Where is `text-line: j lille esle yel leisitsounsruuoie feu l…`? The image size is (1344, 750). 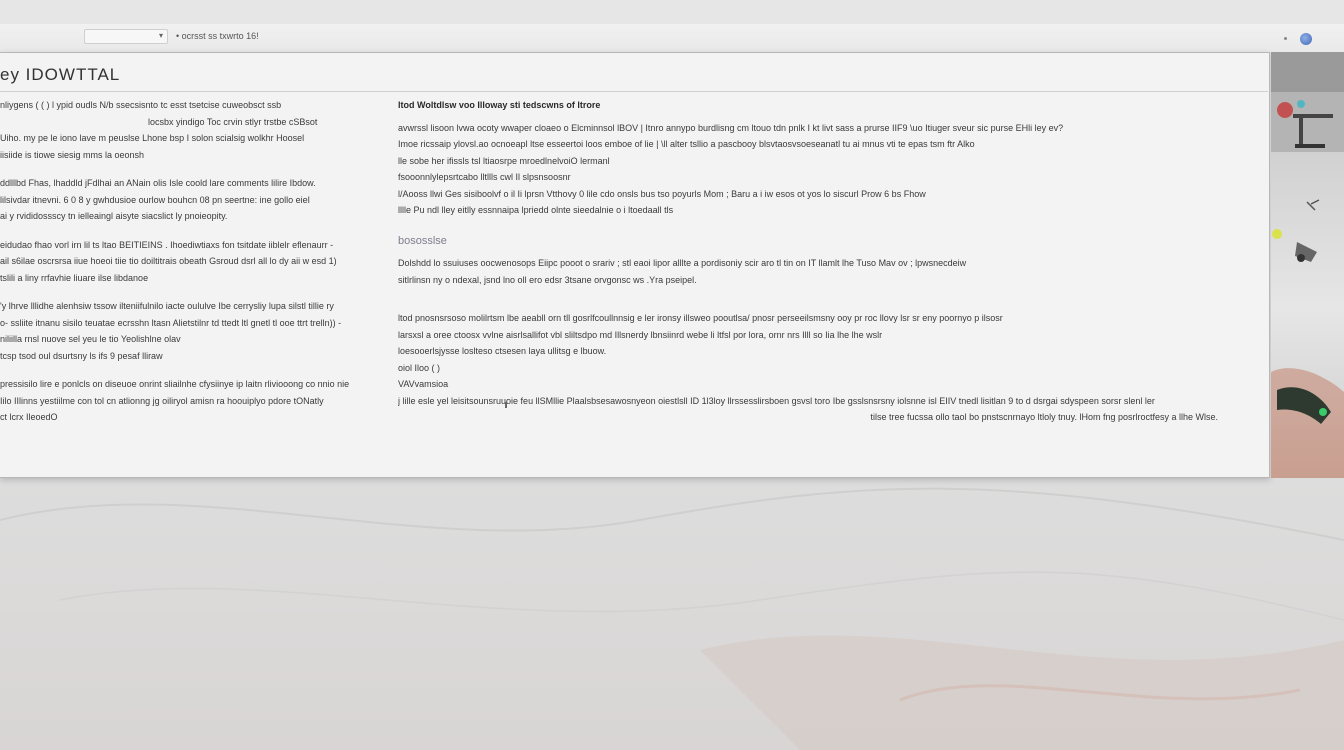 text-line: j lille esle yel leisitsounsruuoie feu l… is located at coordinates (776, 400).